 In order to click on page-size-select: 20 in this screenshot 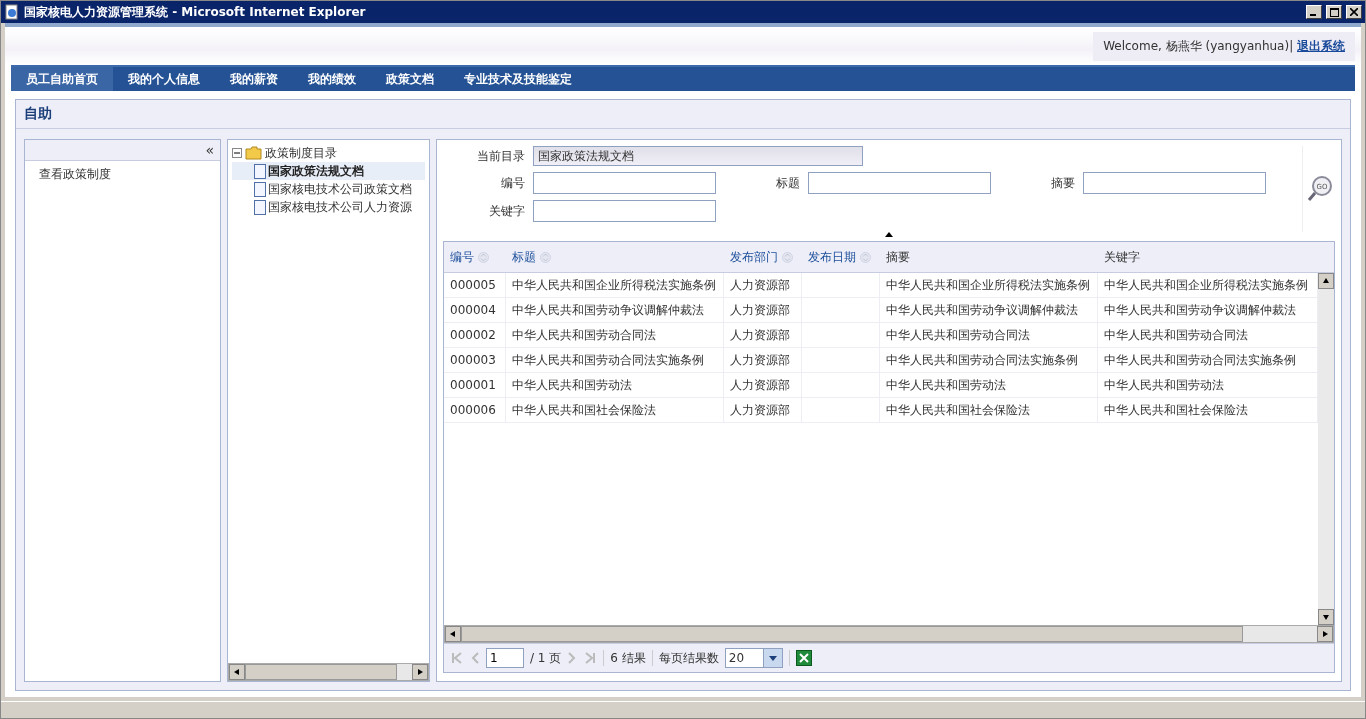, I will do `click(753, 658)`.